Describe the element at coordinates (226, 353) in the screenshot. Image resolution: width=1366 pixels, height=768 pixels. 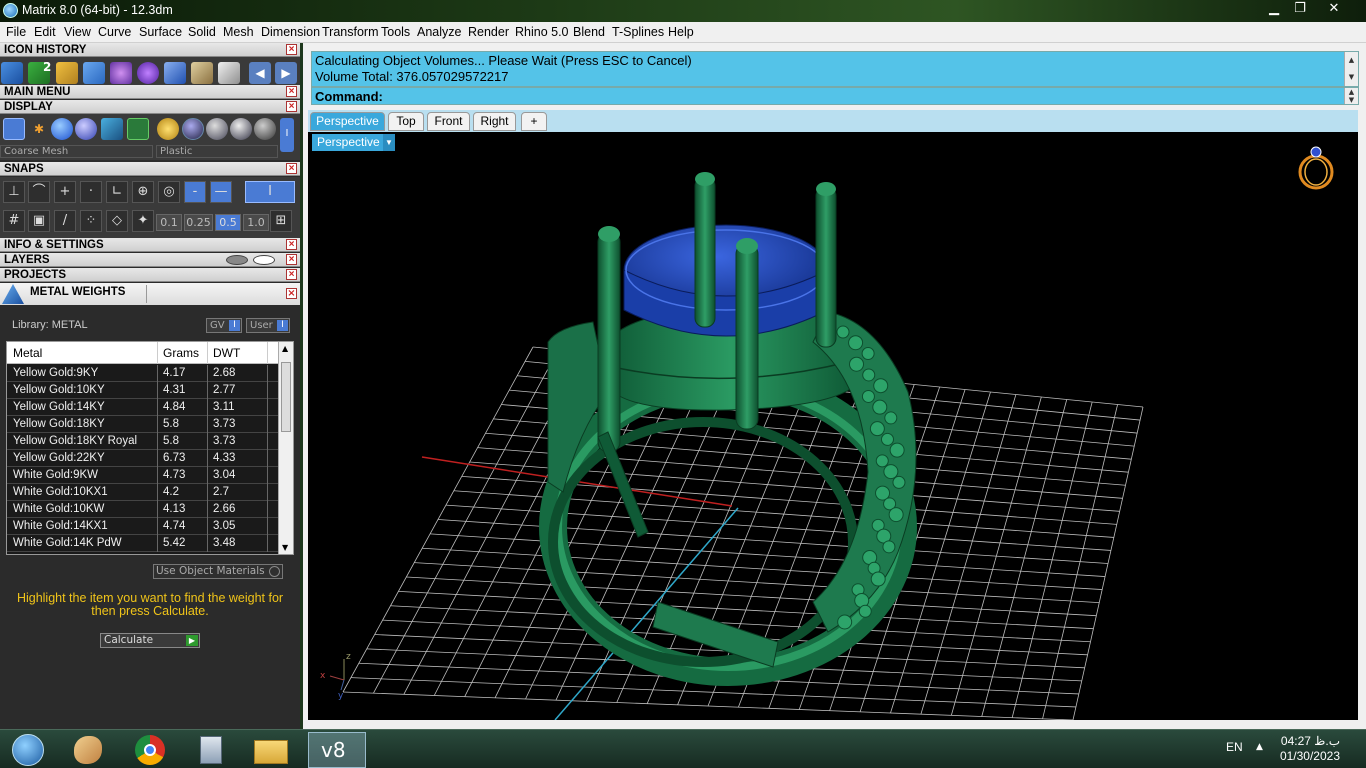
I see `column-dwt: DWT` at that location.